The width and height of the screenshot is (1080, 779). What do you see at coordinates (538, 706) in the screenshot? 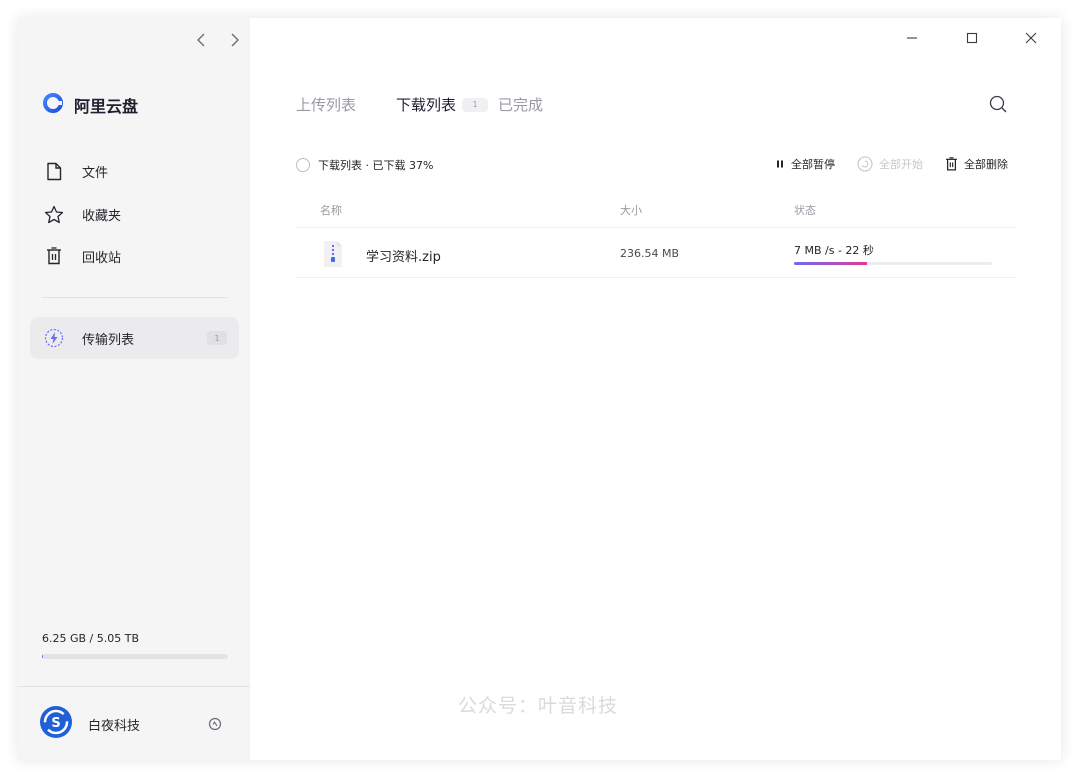
I see `watermark: 公众号：叶音科技` at bounding box center [538, 706].